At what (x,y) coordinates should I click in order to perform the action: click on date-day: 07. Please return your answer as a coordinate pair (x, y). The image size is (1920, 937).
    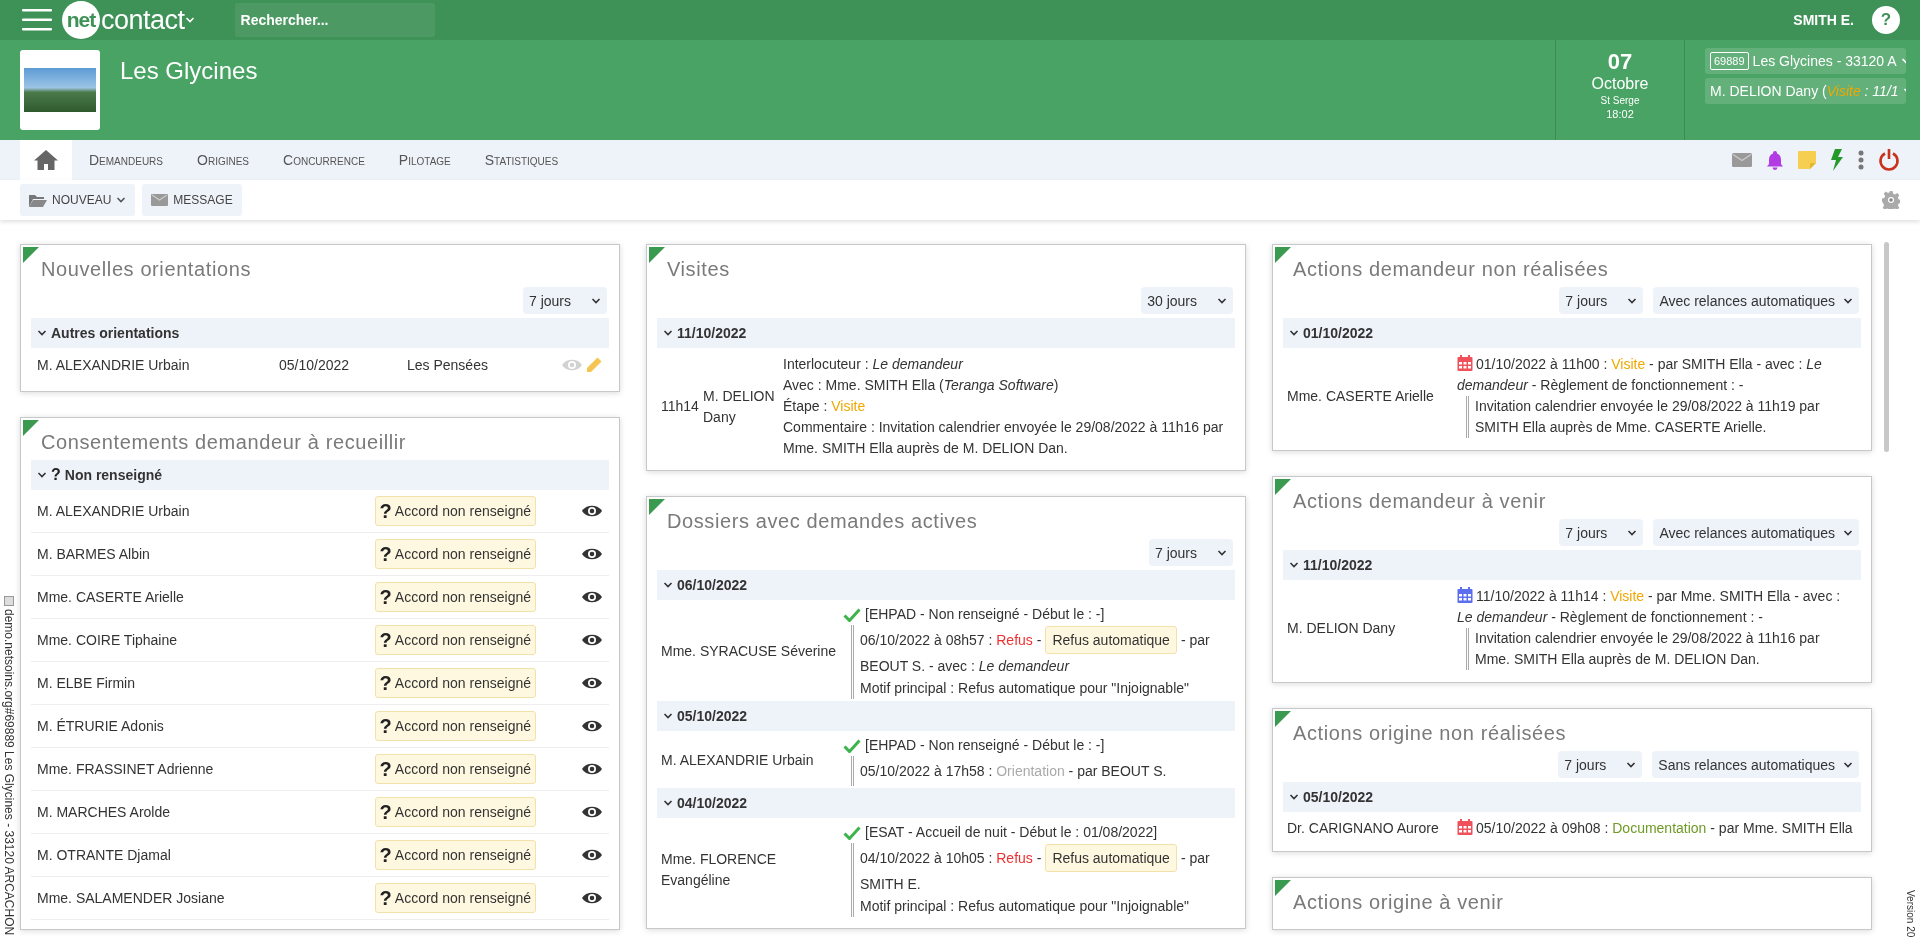
    Looking at the image, I should click on (1620, 62).